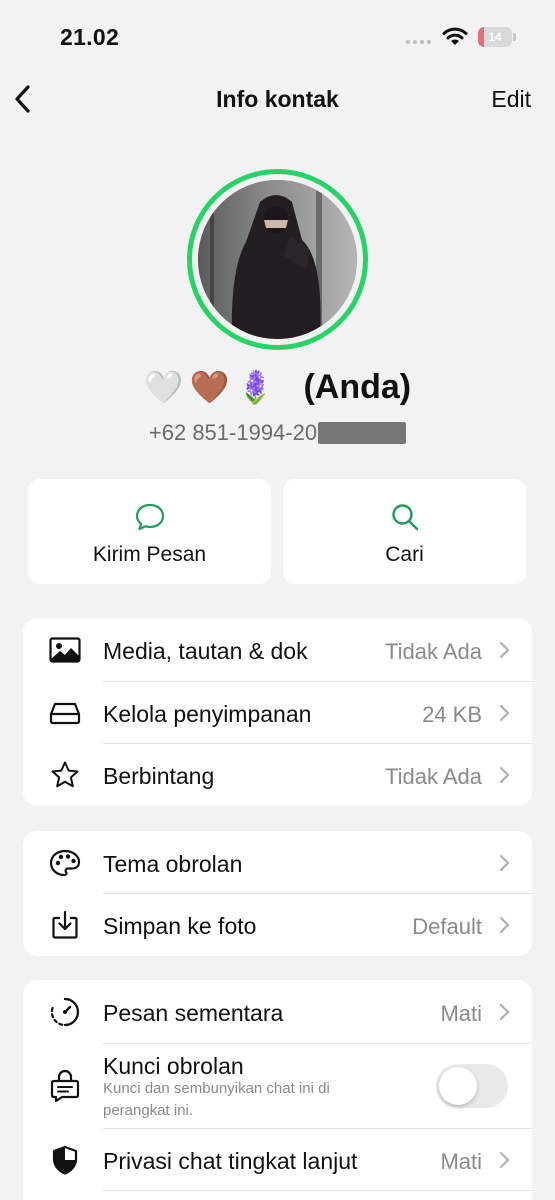 This screenshot has width=555, height=1200. I want to click on profile-photo, so click(277, 259).